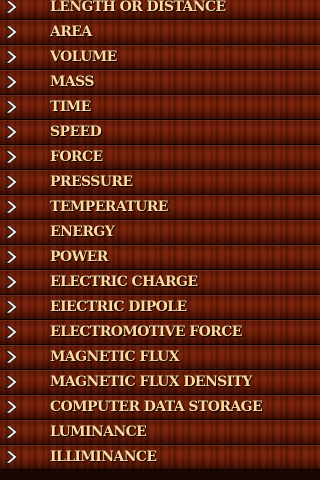  Describe the element at coordinates (82, 232) in the screenshot. I see `list-item-label: ENERGY` at that location.